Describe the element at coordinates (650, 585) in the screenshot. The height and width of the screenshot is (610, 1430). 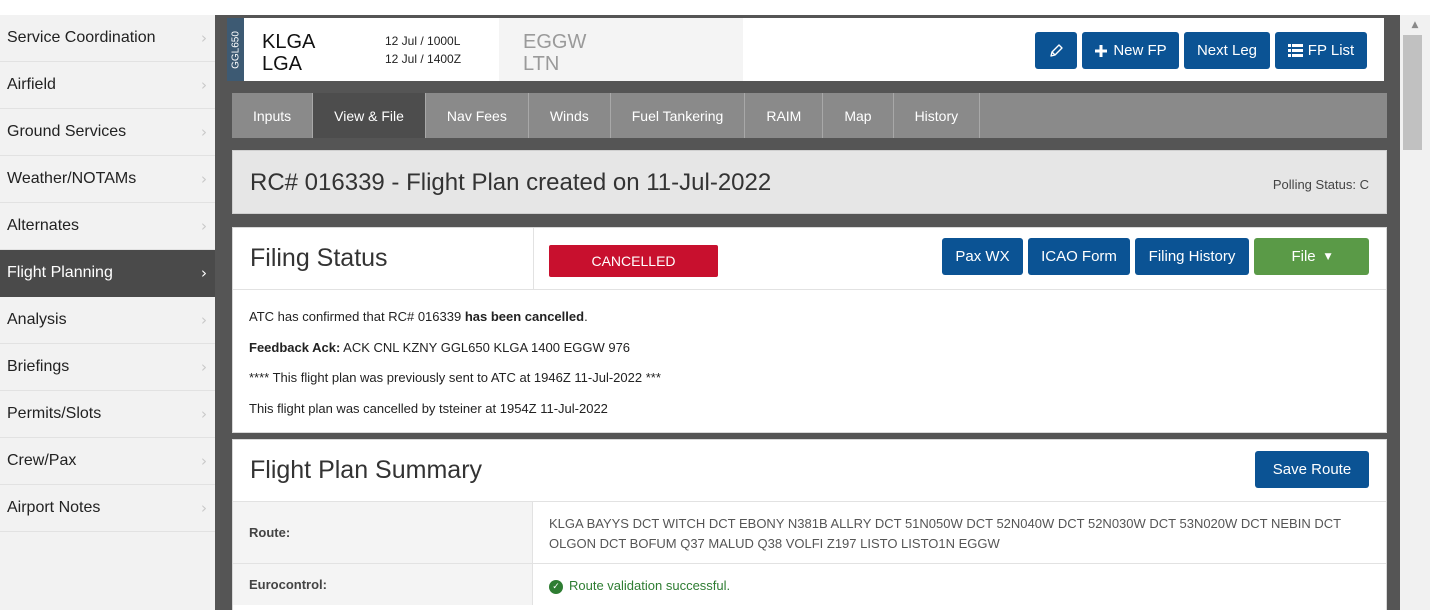
I see `eurocontrol-status-text: Route validation successful.` at that location.